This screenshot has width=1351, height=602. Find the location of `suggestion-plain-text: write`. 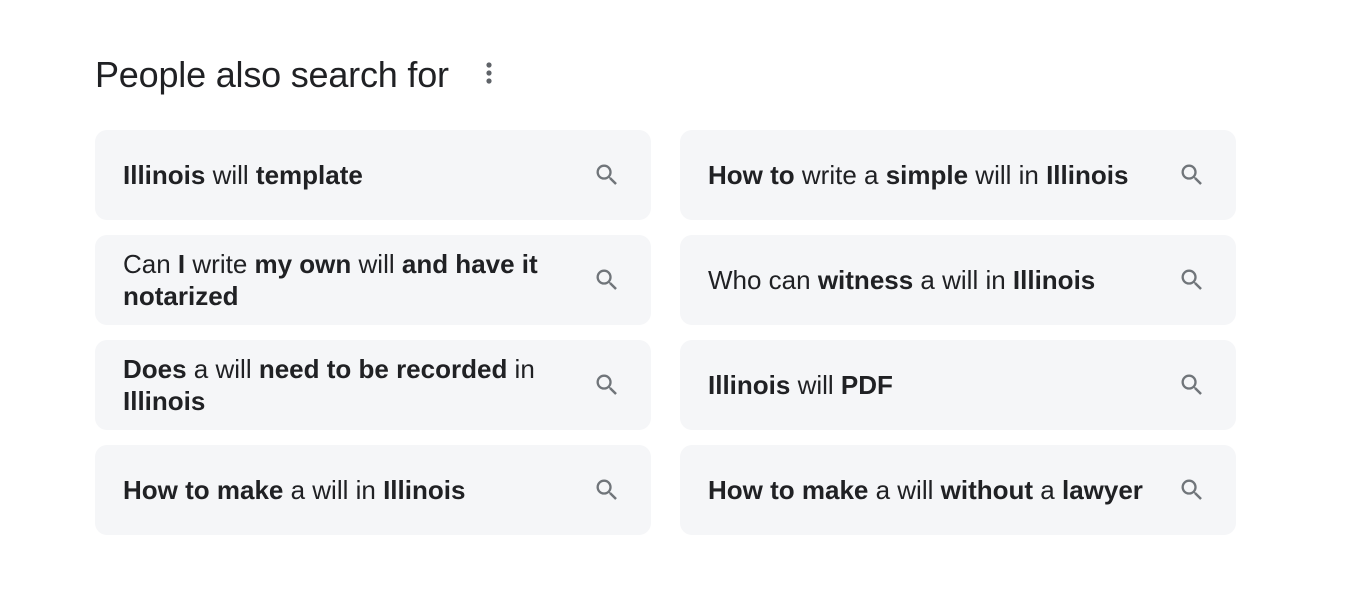

suggestion-plain-text: write is located at coordinates (220, 264).